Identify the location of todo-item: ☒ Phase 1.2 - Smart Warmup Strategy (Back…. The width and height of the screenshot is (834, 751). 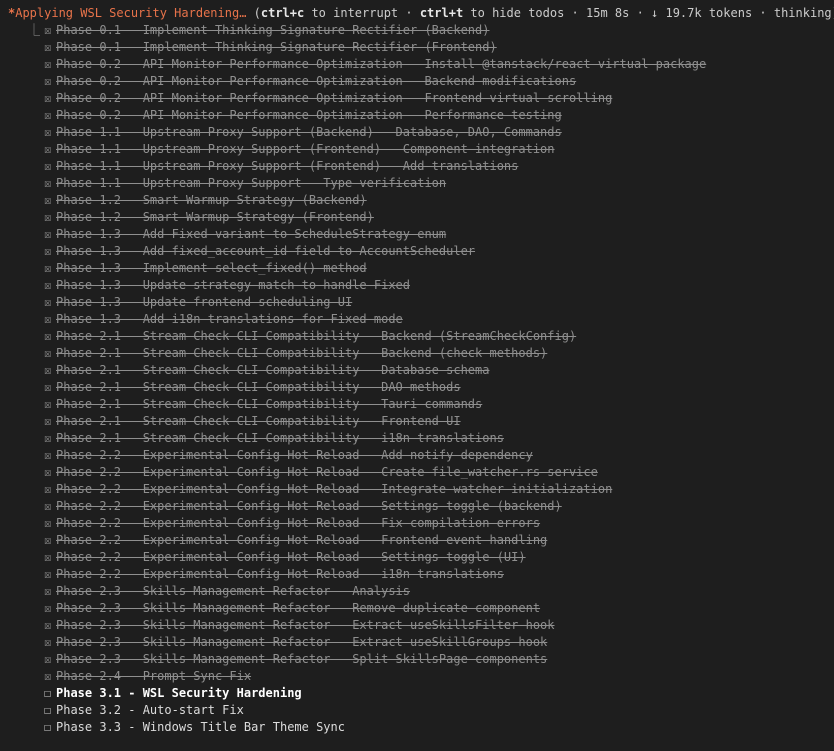
(368, 200).